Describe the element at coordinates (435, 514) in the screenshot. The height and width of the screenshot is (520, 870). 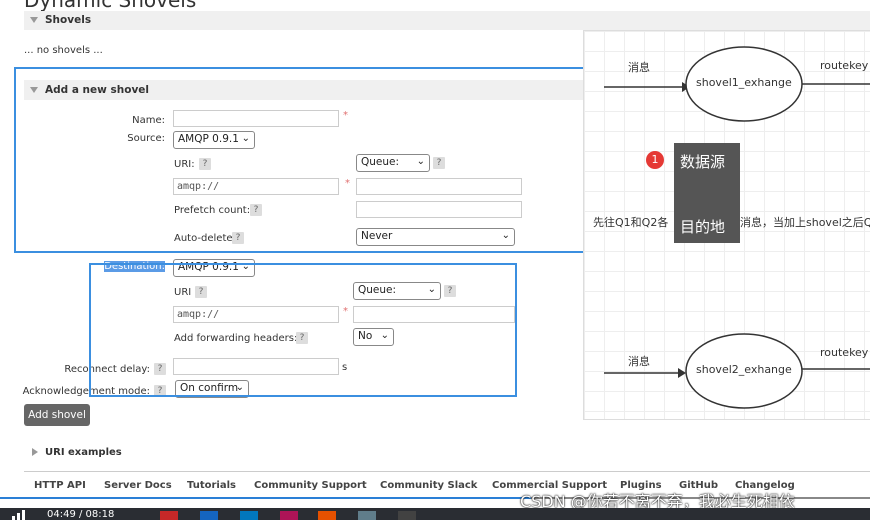
I see `video-controls-bar: 04:49 / 08:18` at that location.